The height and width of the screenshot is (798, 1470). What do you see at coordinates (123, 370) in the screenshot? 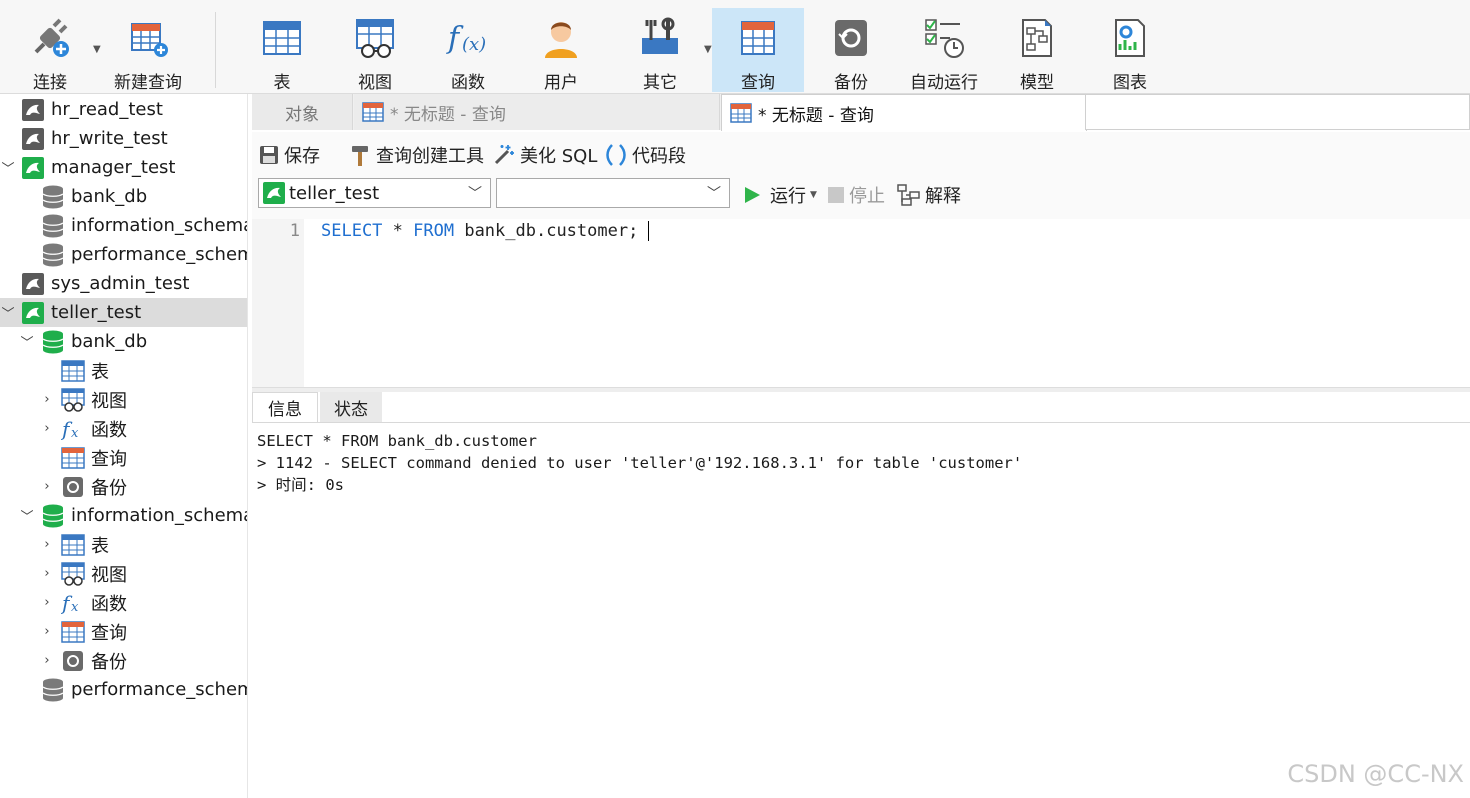
I see `tree-item-tables: 表` at bounding box center [123, 370].